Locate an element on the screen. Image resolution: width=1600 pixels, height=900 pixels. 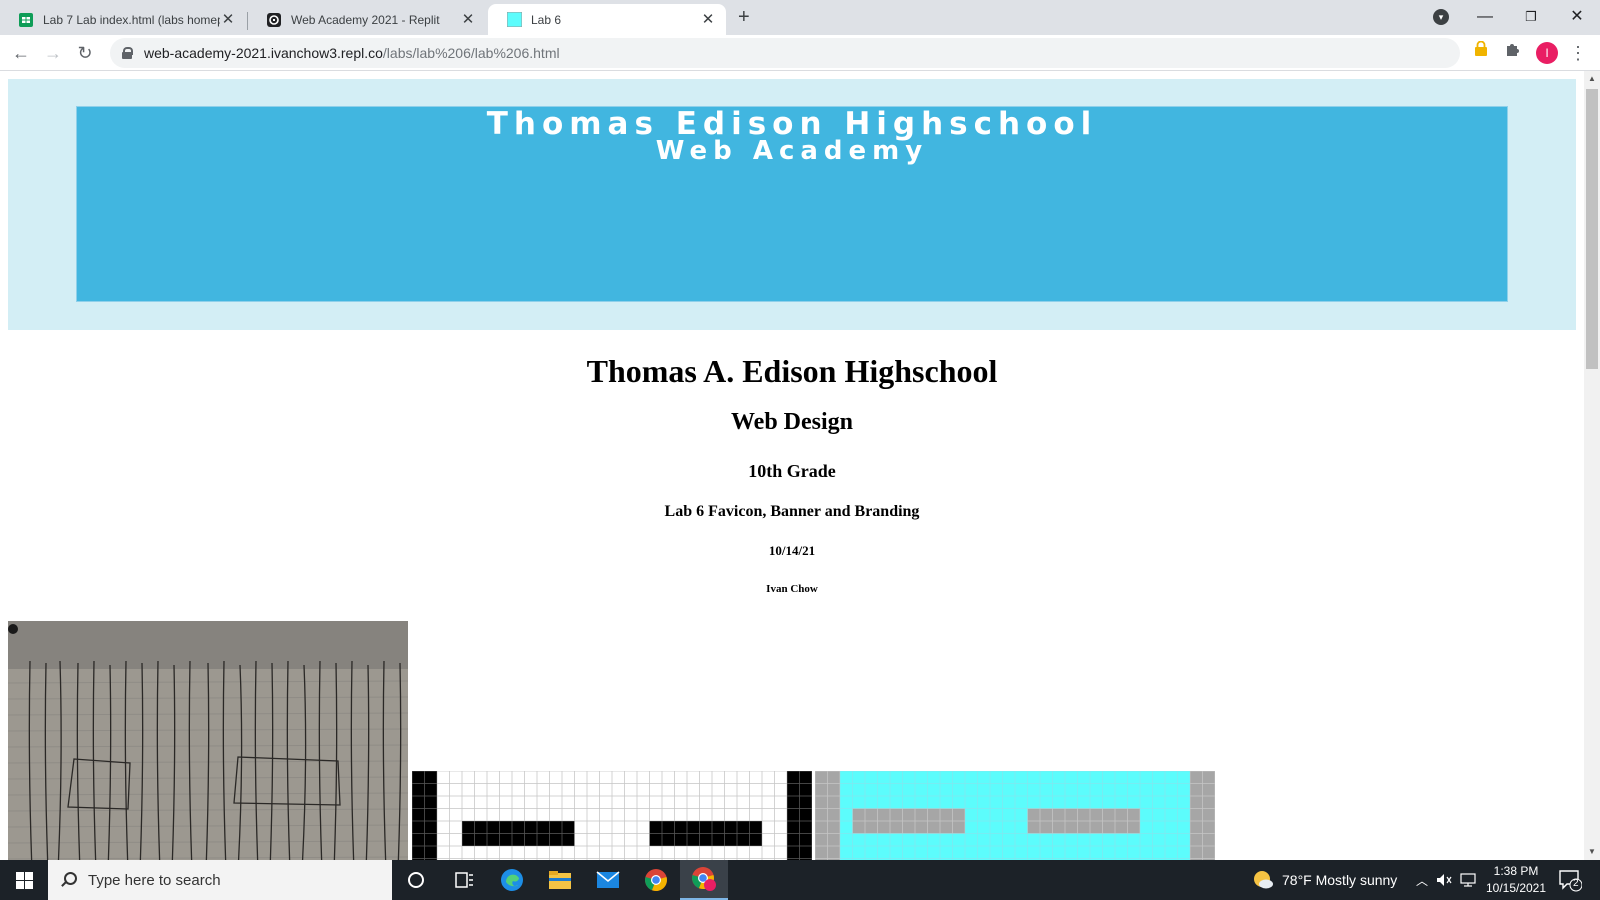
scrollbar-thumb is located at coordinates (1592, 229).